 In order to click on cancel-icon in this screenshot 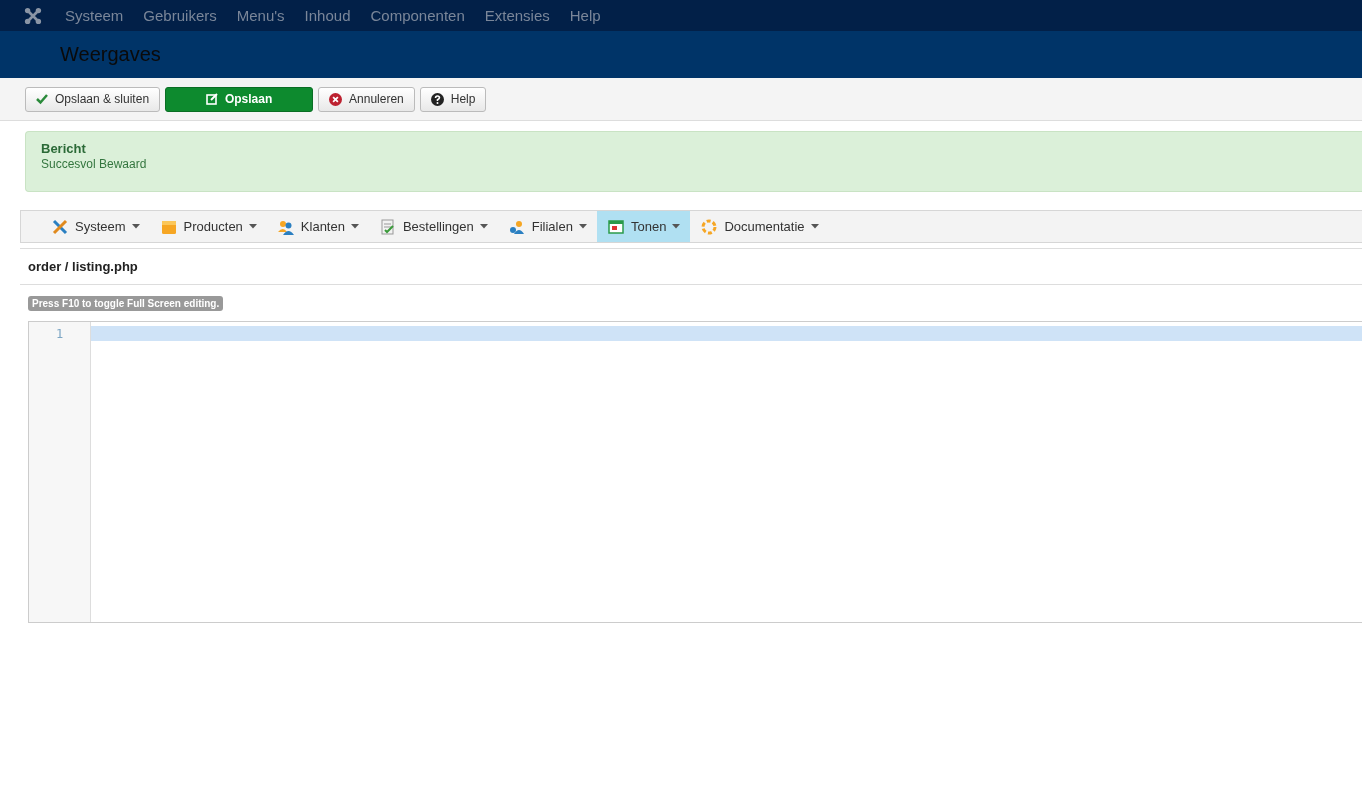, I will do `click(336, 99)`.